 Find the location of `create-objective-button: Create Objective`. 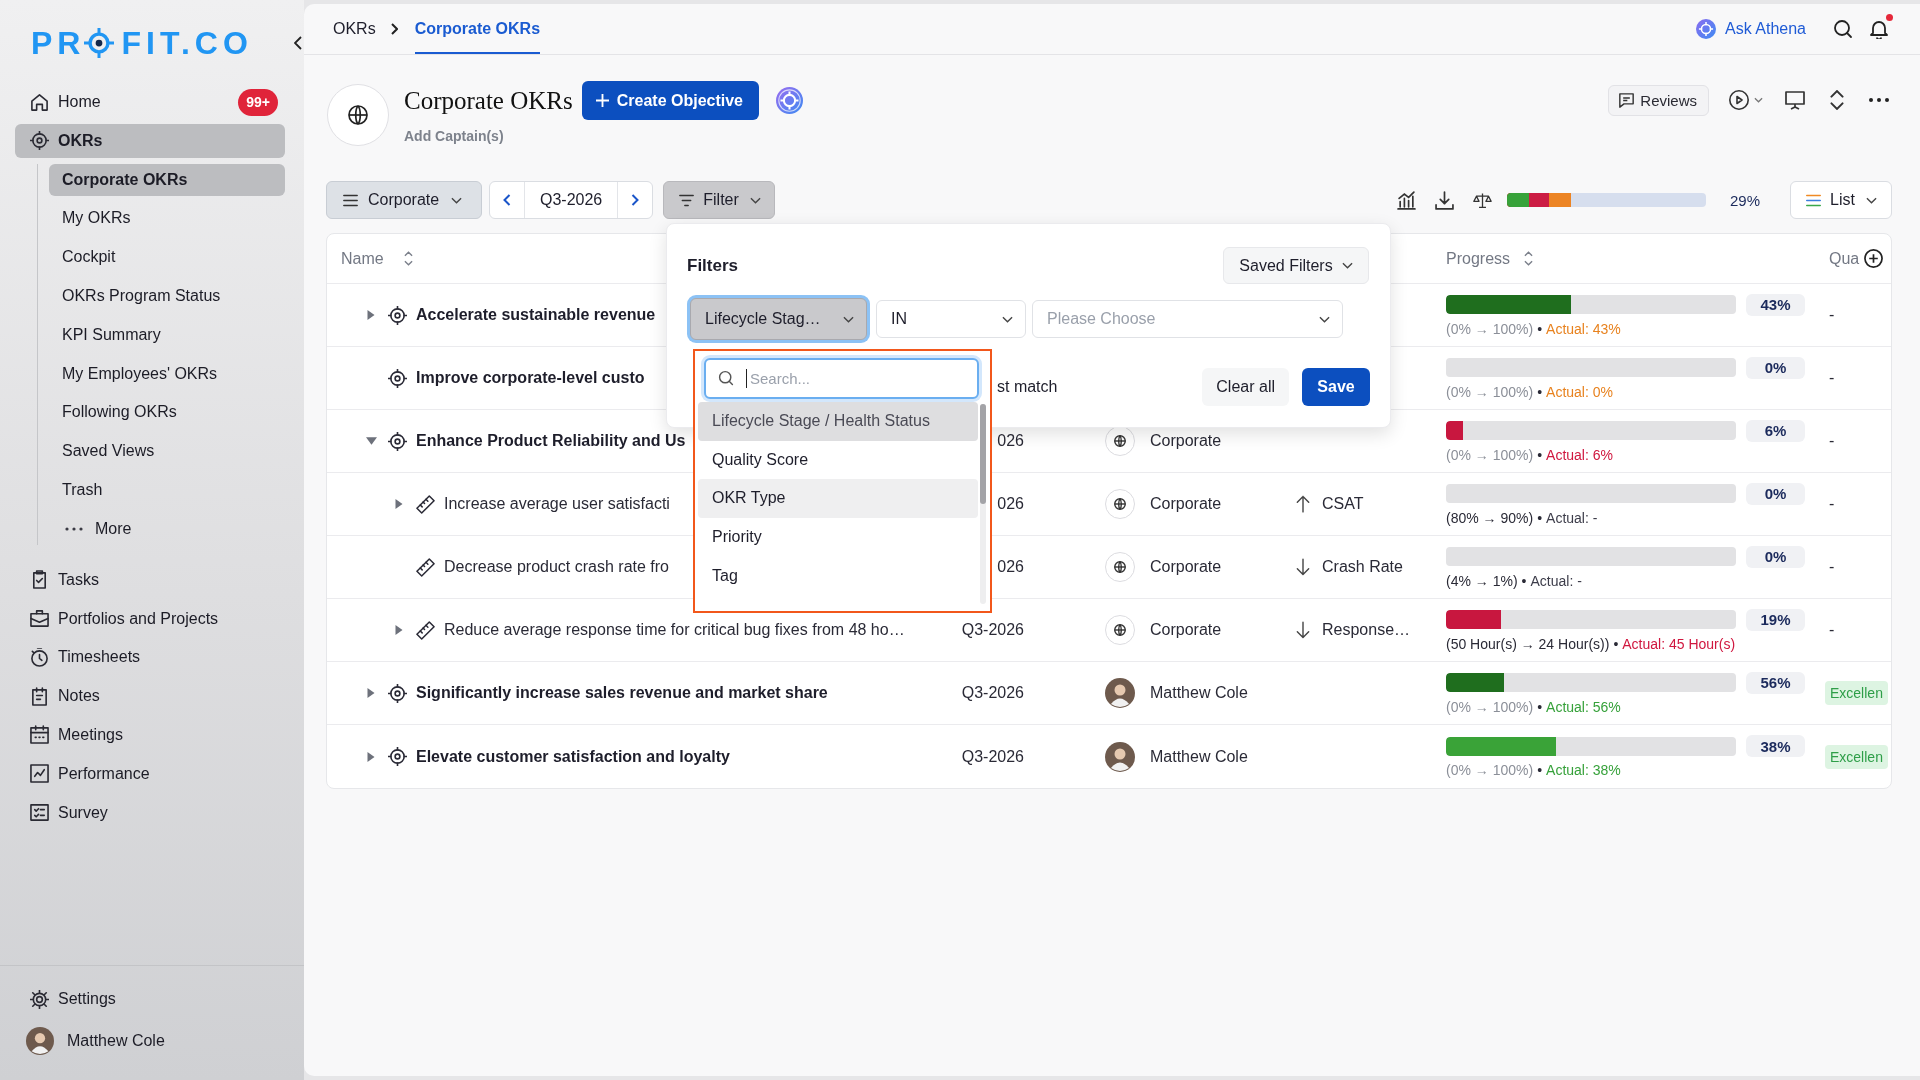

create-objective-button: Create Objective is located at coordinates (670, 100).